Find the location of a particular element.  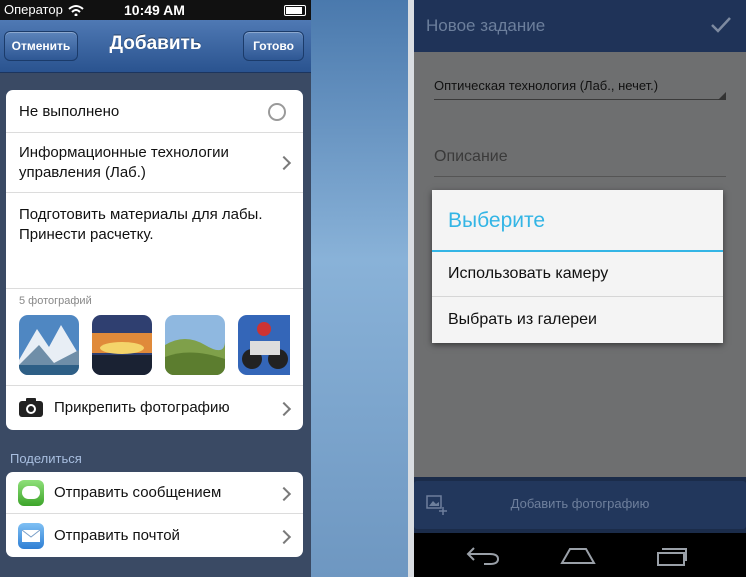

home-icon is located at coordinates (578, 555).